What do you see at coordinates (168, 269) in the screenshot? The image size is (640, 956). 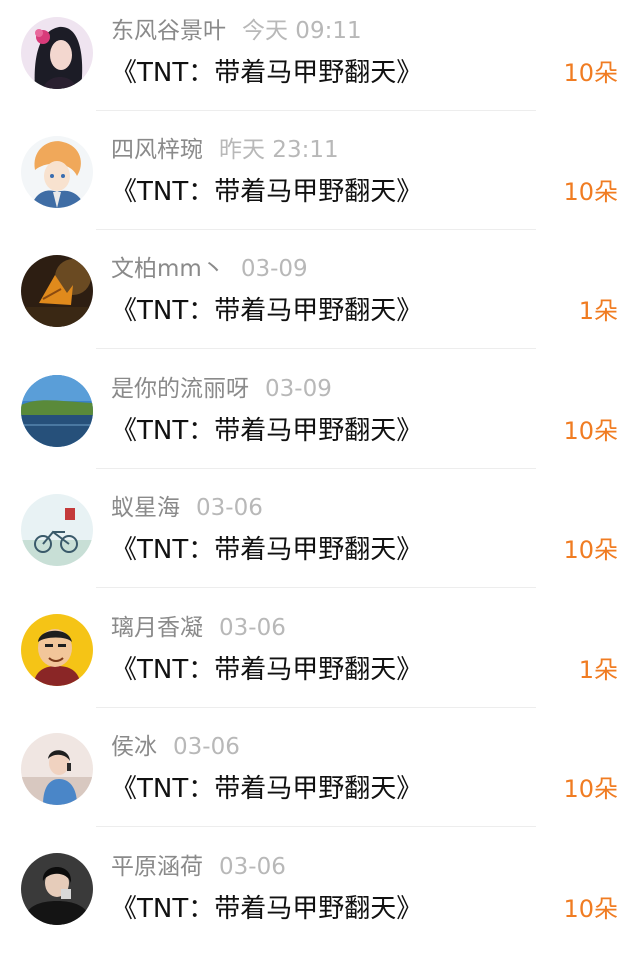 I see `username: 文柏mm丶` at bounding box center [168, 269].